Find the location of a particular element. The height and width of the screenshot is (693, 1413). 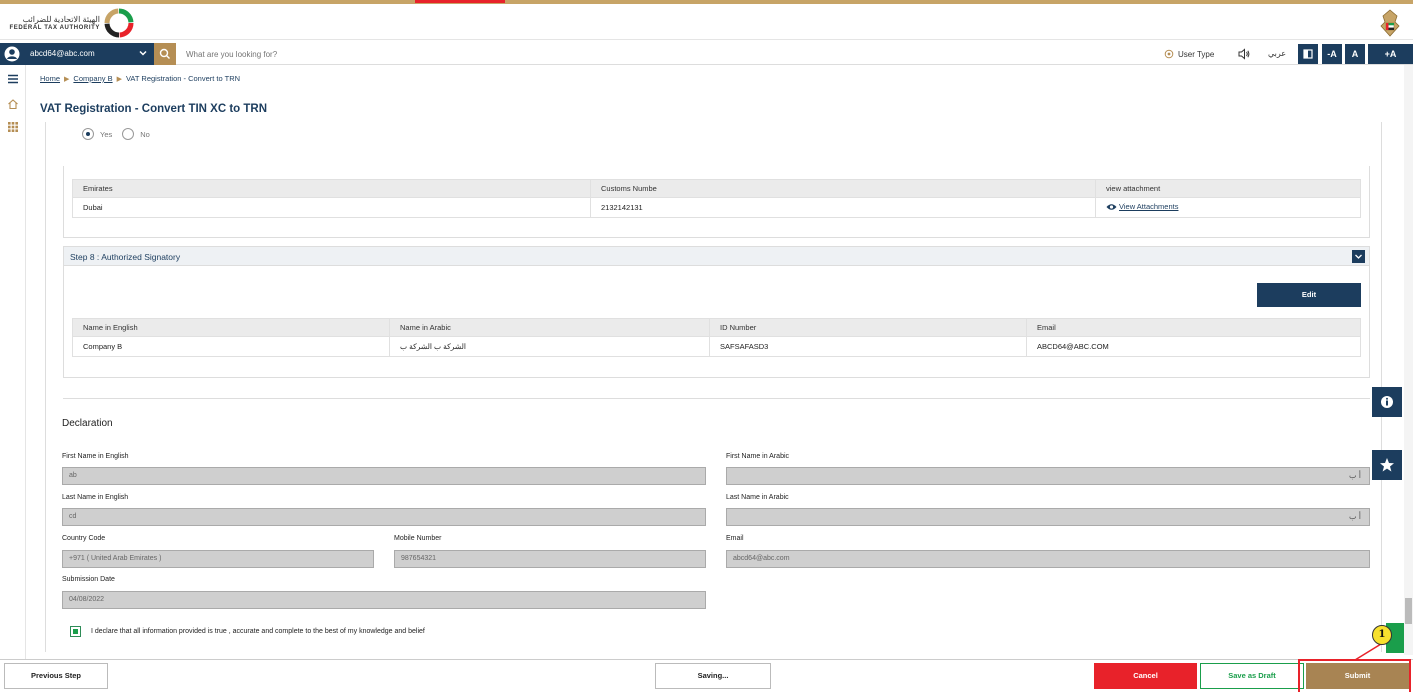

country-code-field: +971 ( United Arab Emirates ) is located at coordinates (218, 559).